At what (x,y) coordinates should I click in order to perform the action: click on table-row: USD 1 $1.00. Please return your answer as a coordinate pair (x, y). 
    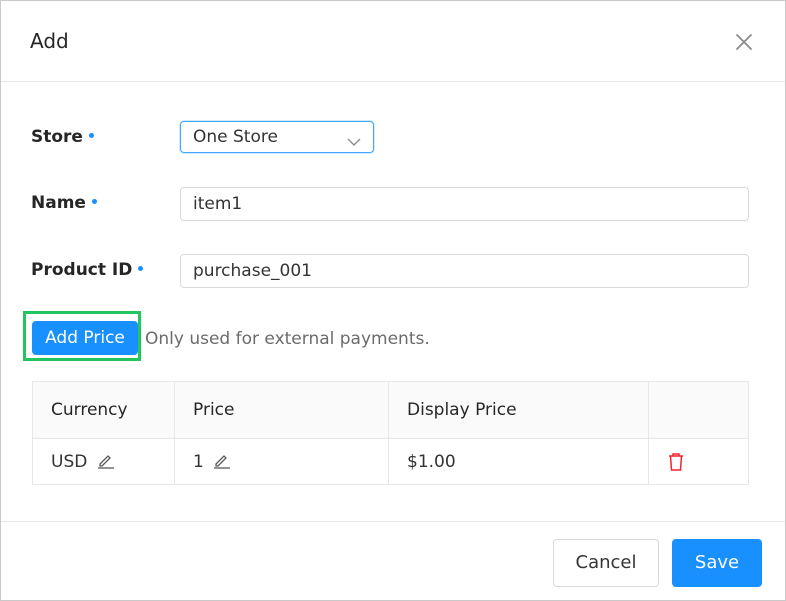
    Looking at the image, I should click on (390, 461).